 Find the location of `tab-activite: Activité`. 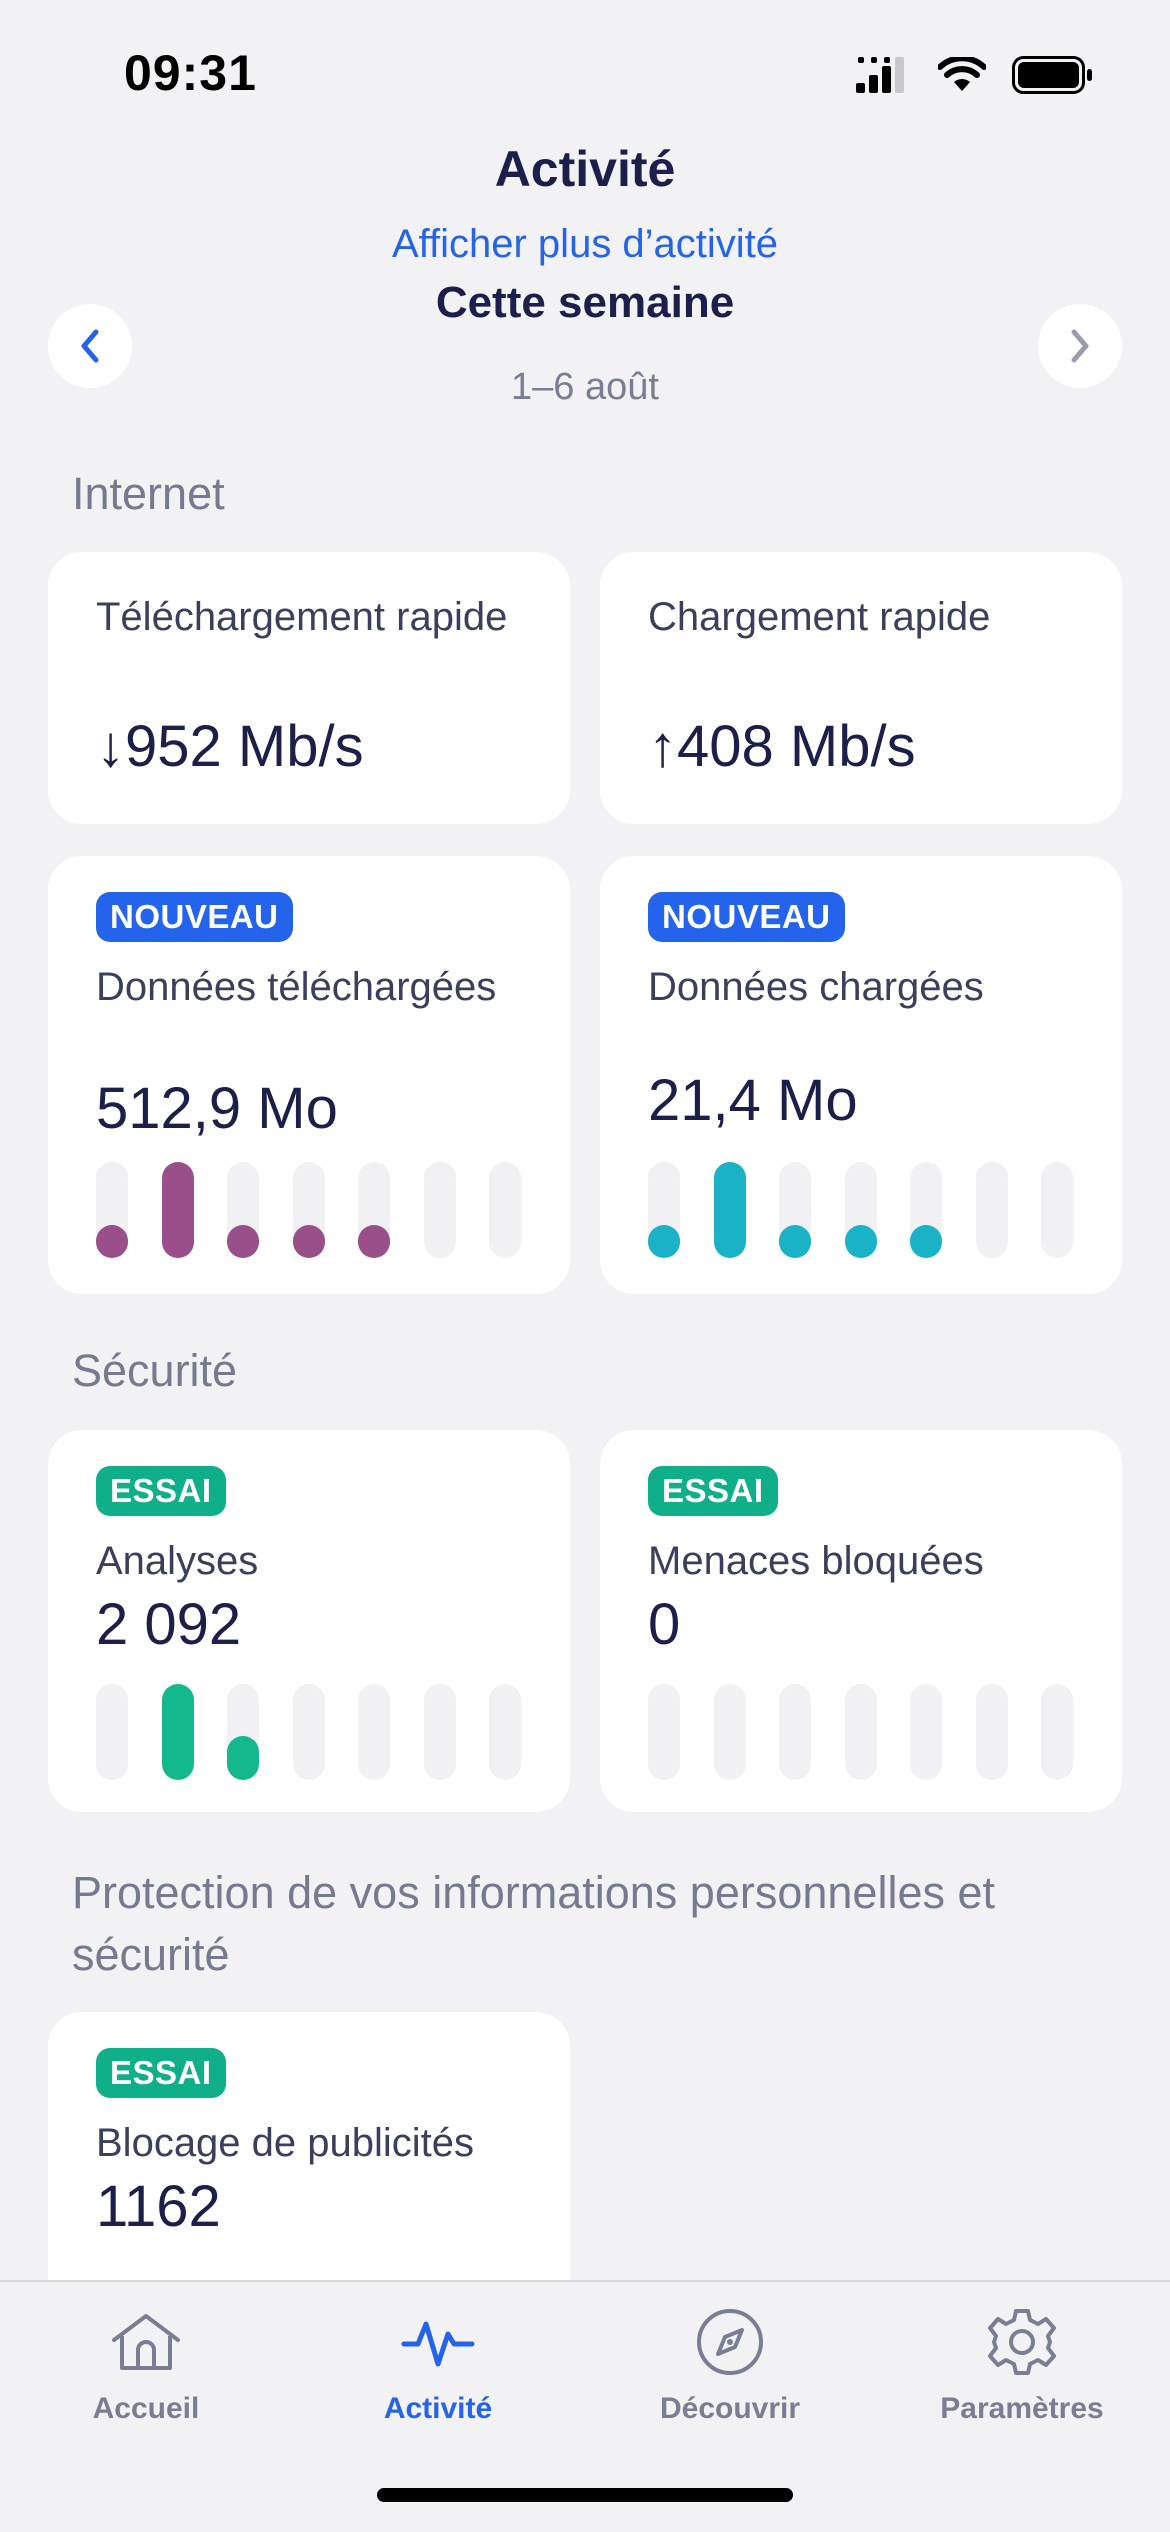

tab-activite: Activité is located at coordinates (438, 2364).